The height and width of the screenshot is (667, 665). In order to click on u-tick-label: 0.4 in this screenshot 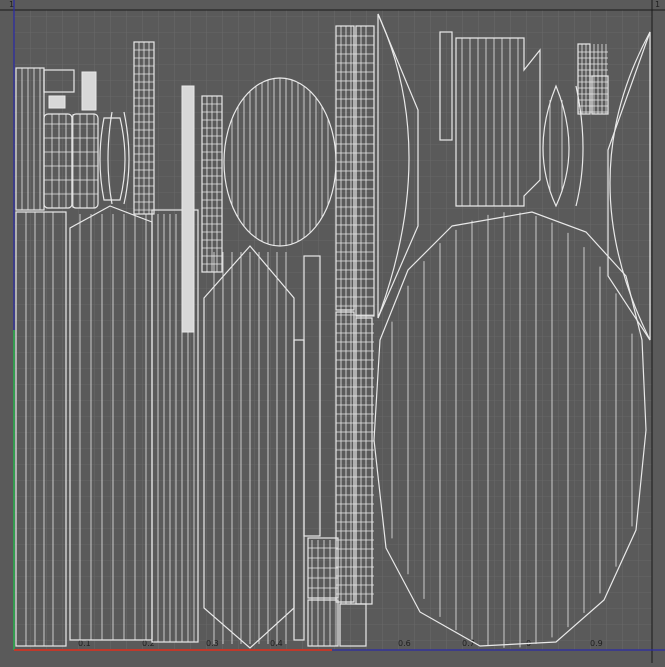, I will do `click(276, 643)`.